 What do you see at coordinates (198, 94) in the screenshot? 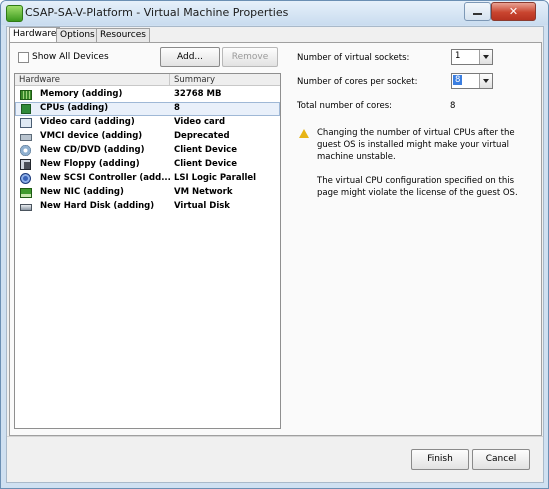
I see `hardware-summary: 32768 MB` at bounding box center [198, 94].